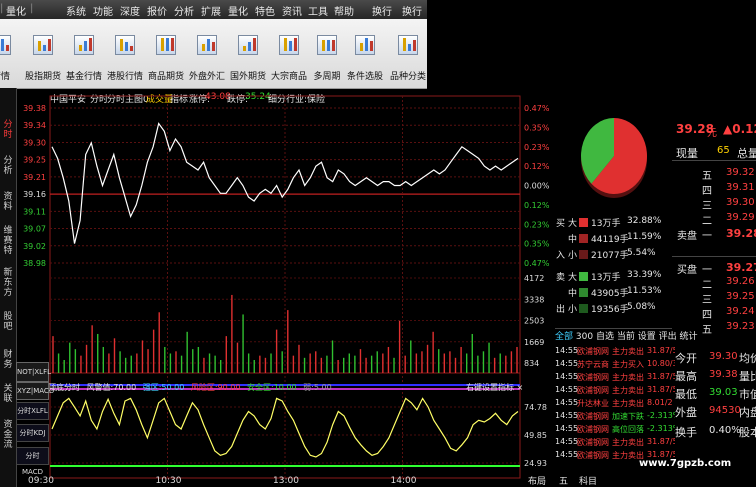 Image resolution: width=756 pixels, height=487 pixels. I want to click on forex-icon, so click(207, 45).